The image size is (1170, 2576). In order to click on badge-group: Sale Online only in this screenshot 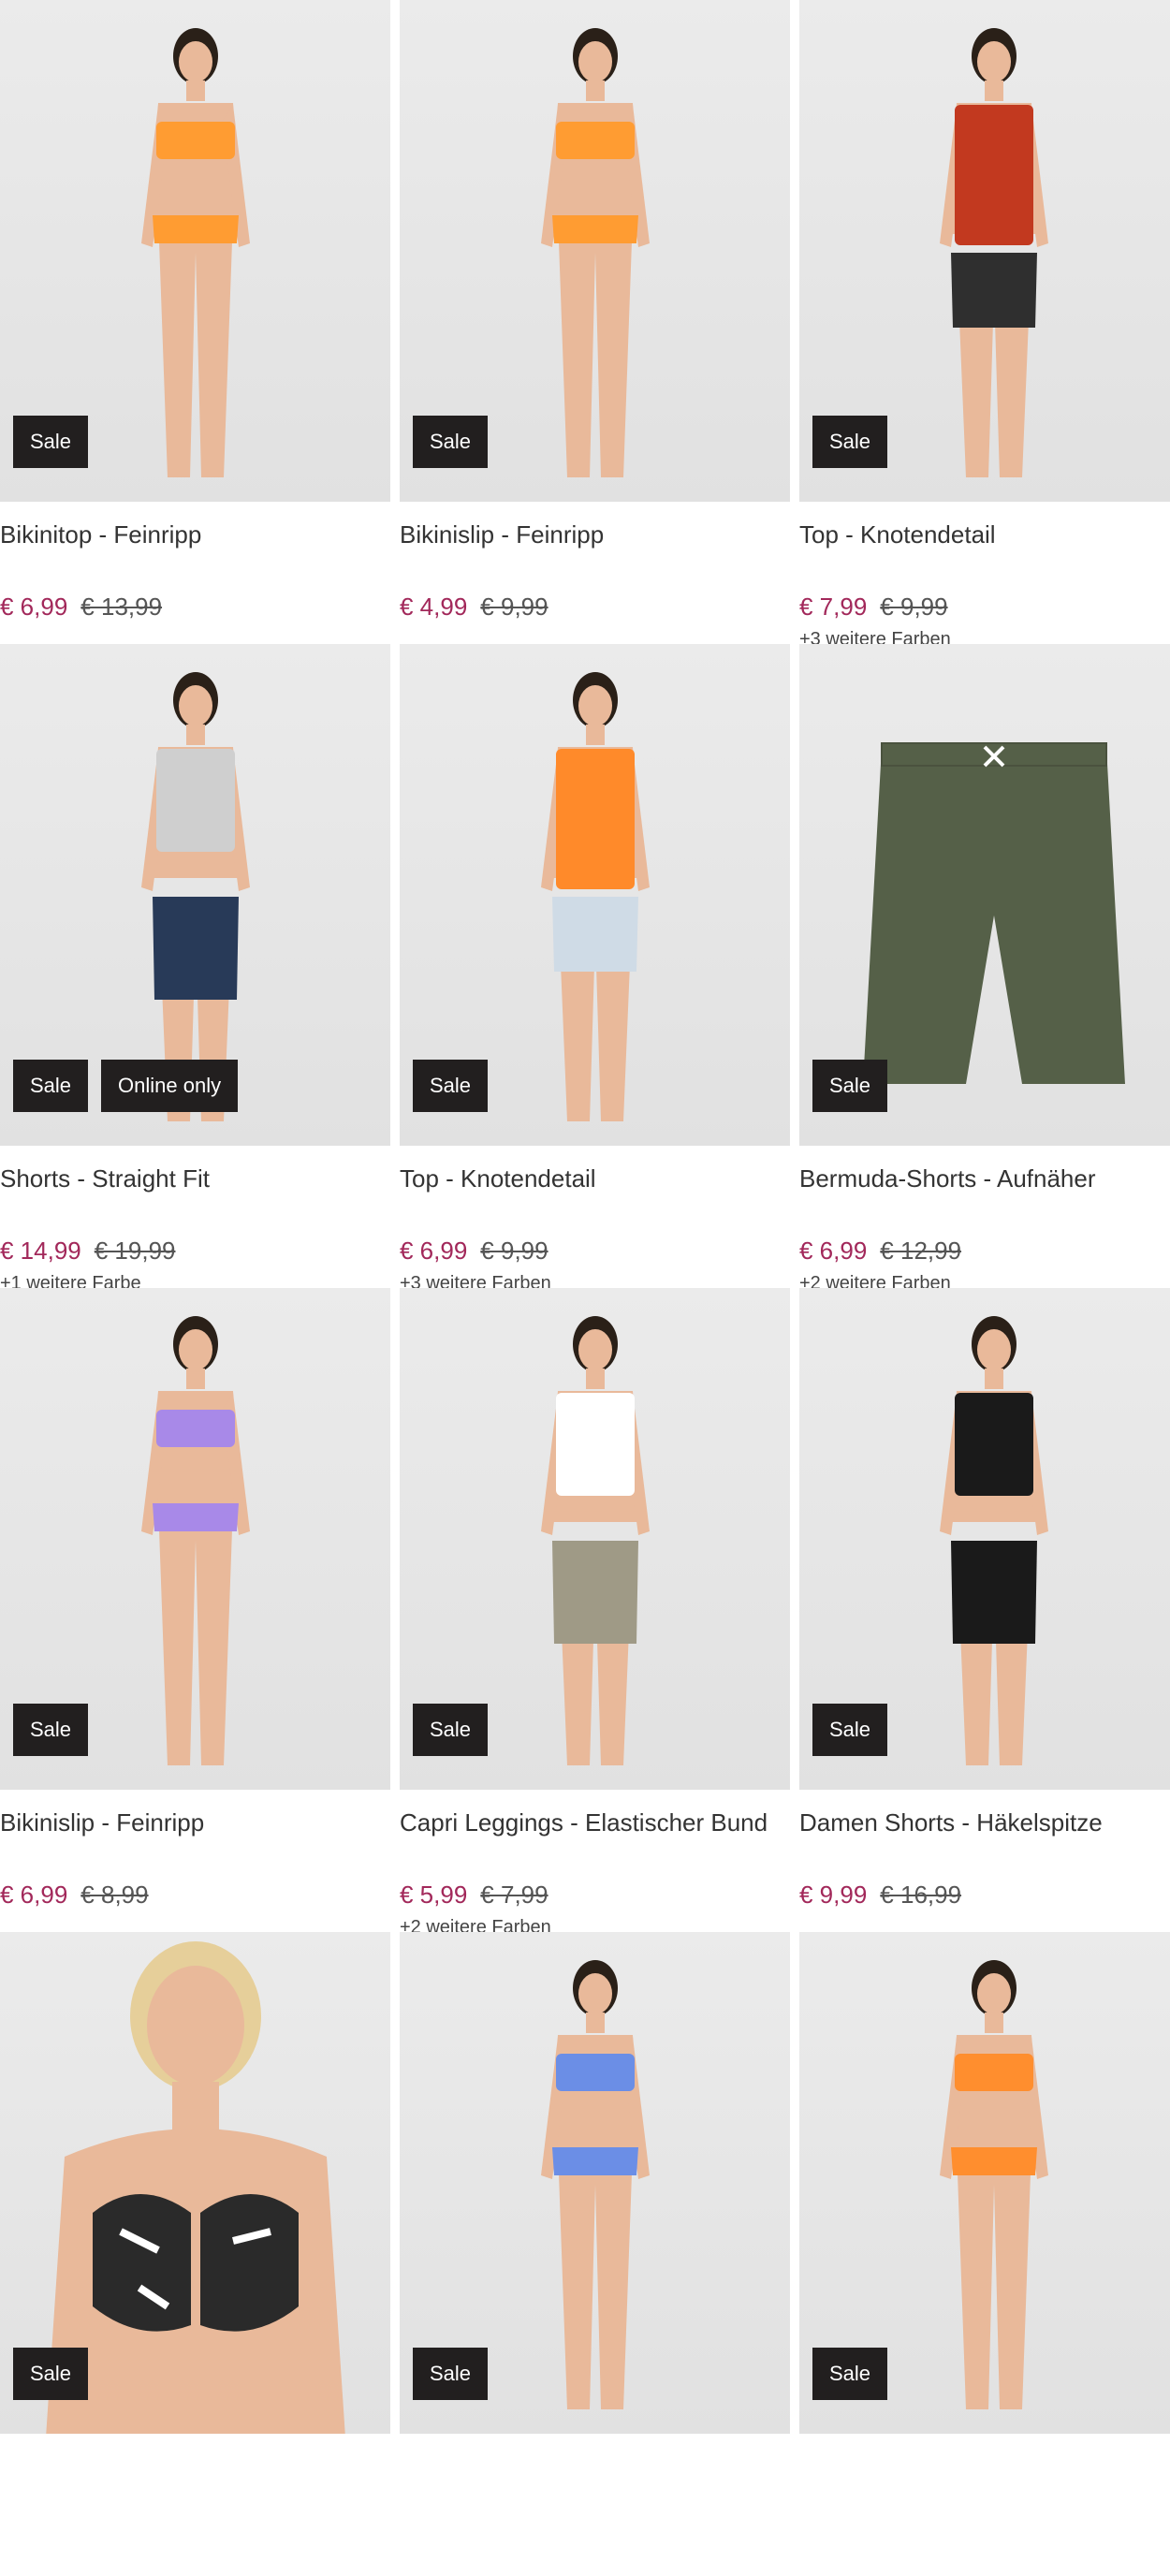, I will do `click(126, 1086)`.